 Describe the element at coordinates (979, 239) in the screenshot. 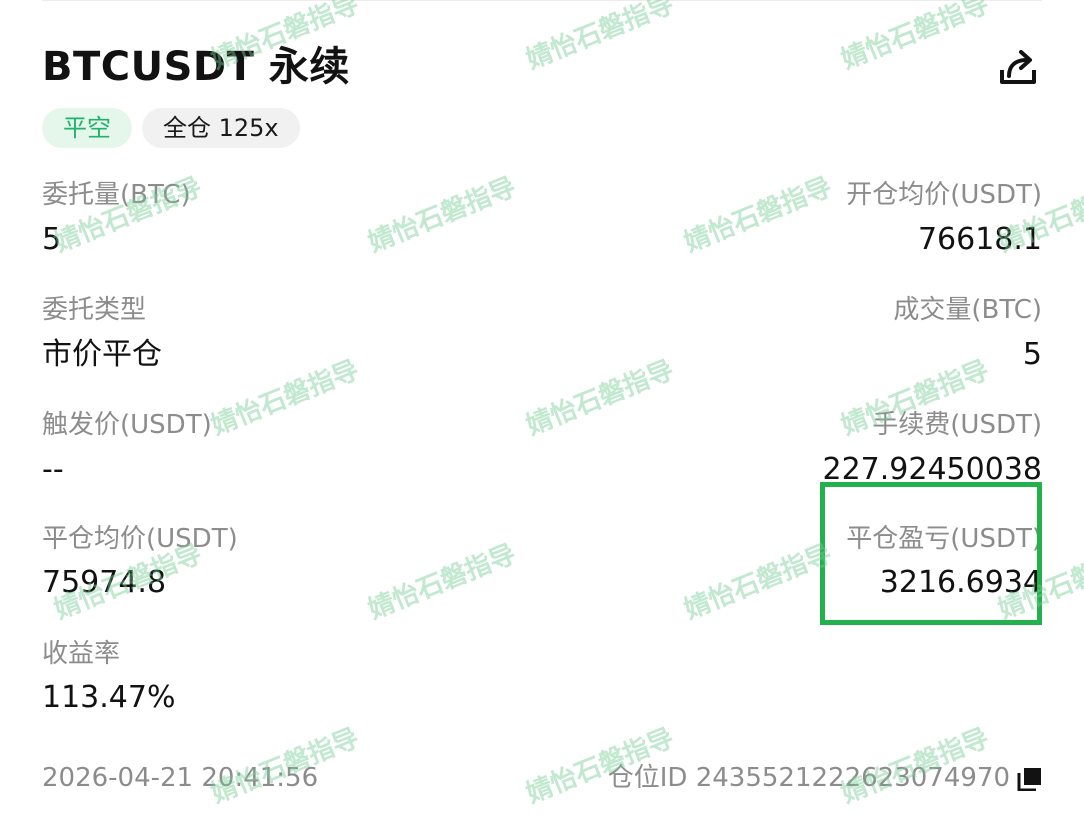

I see `open-avg-price-value: 76618.1` at that location.